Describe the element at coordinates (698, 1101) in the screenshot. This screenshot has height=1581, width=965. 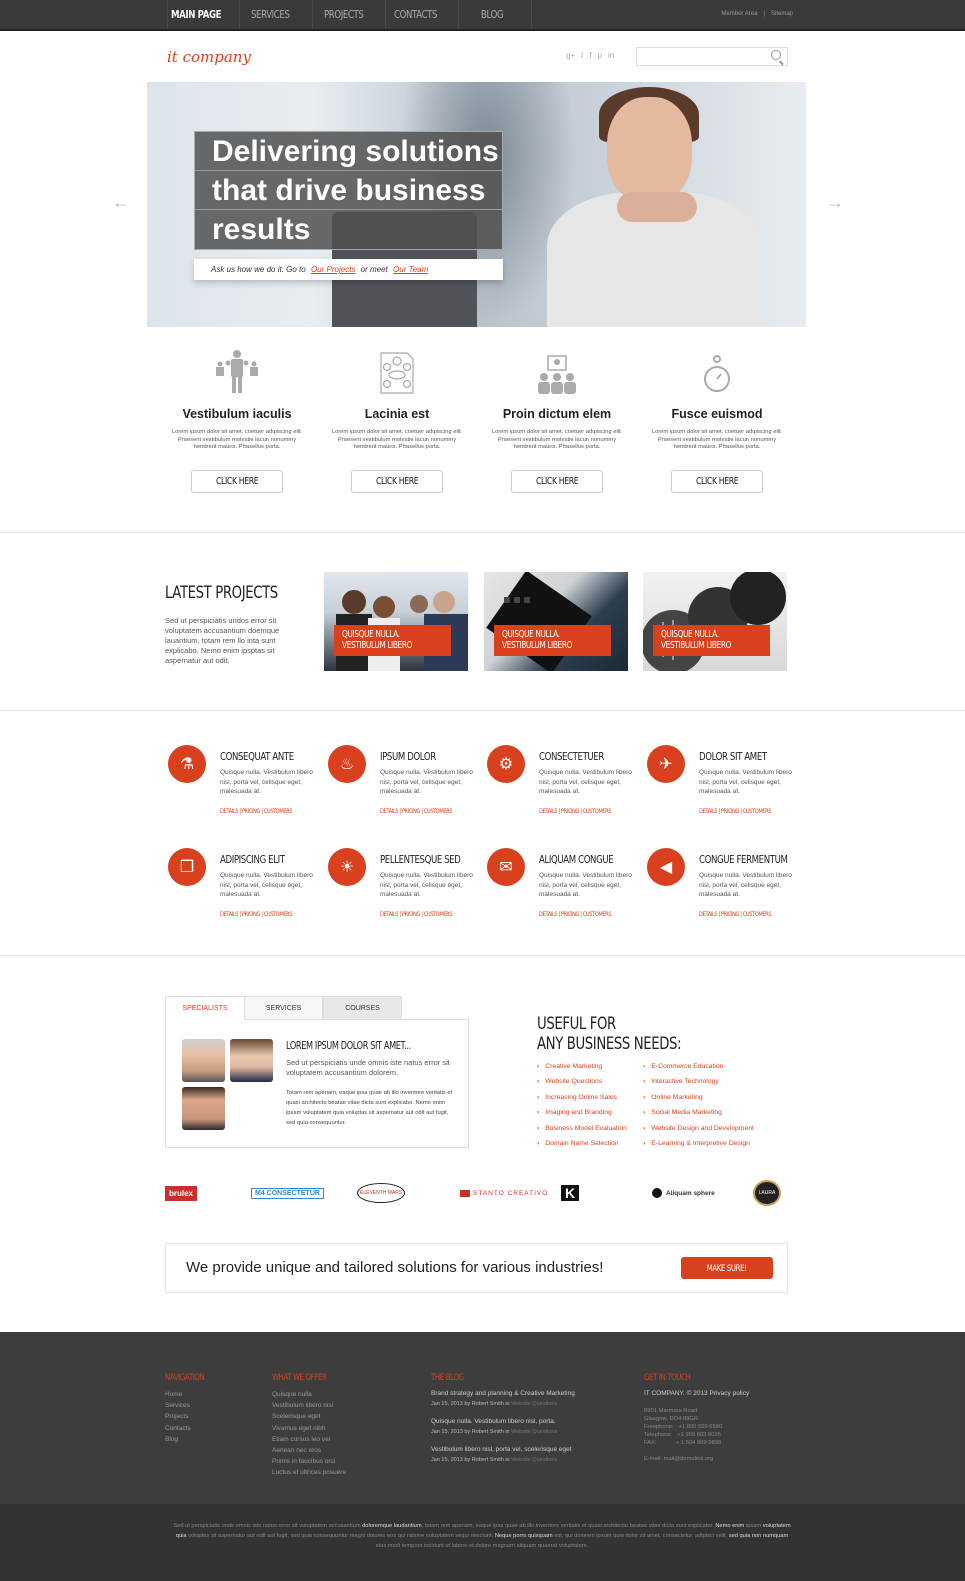
I see `useful-link: Online Marketing` at that location.